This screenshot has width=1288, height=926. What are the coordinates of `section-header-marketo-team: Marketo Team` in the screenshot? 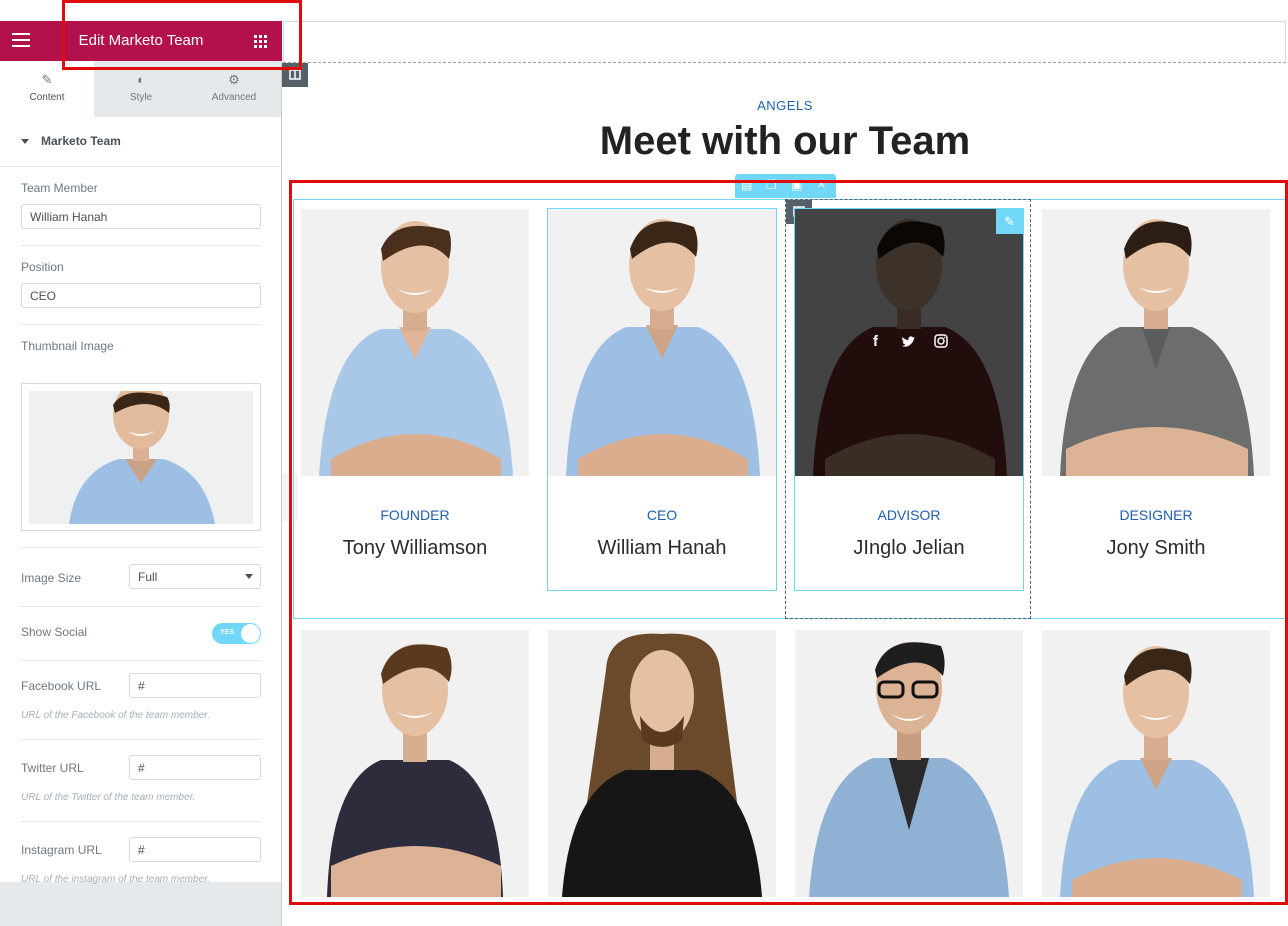 It's located at (140, 142).